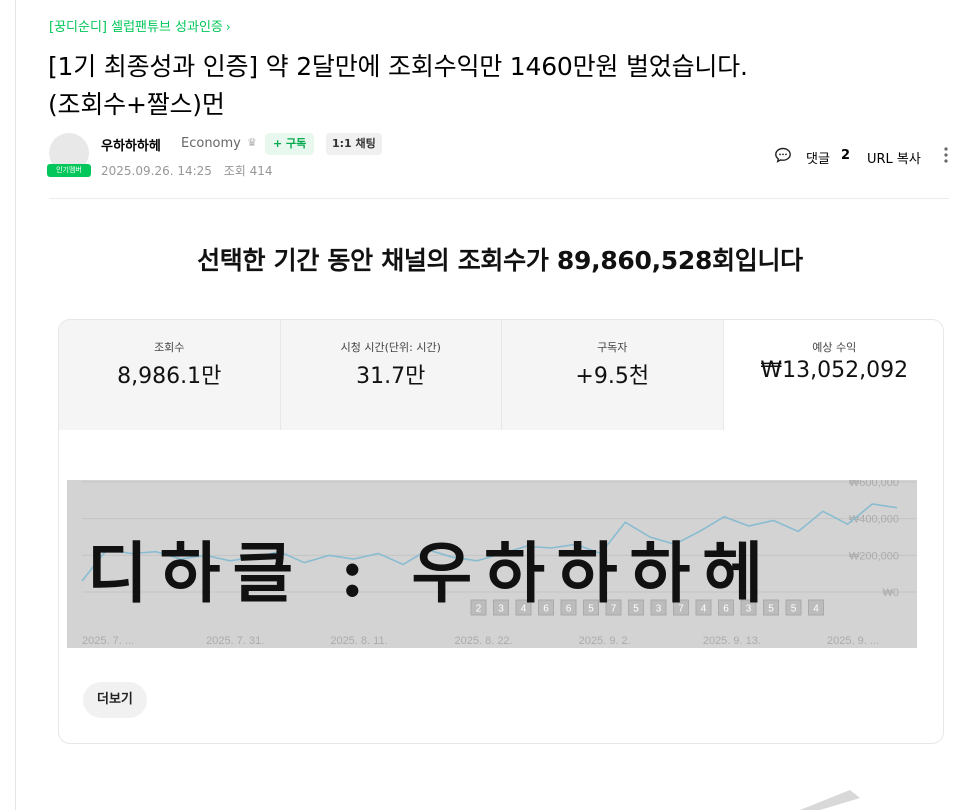  What do you see at coordinates (15, 405) in the screenshot?
I see `page-left-border` at bounding box center [15, 405].